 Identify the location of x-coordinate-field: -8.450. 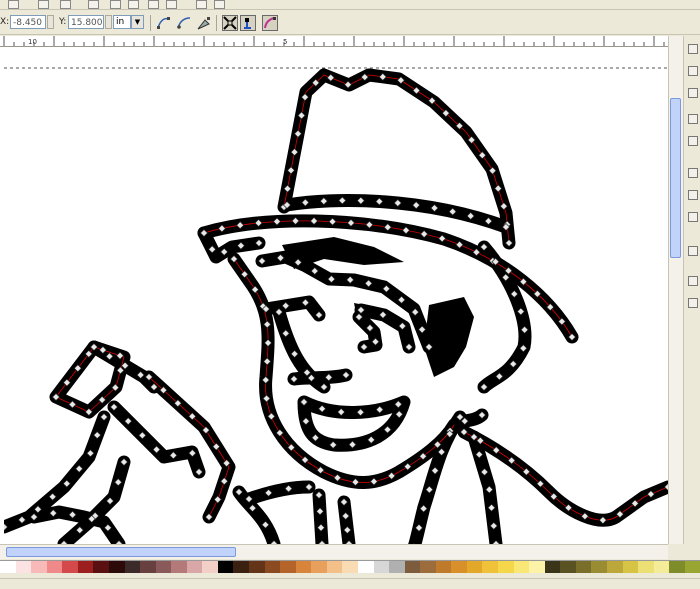
(28, 22).